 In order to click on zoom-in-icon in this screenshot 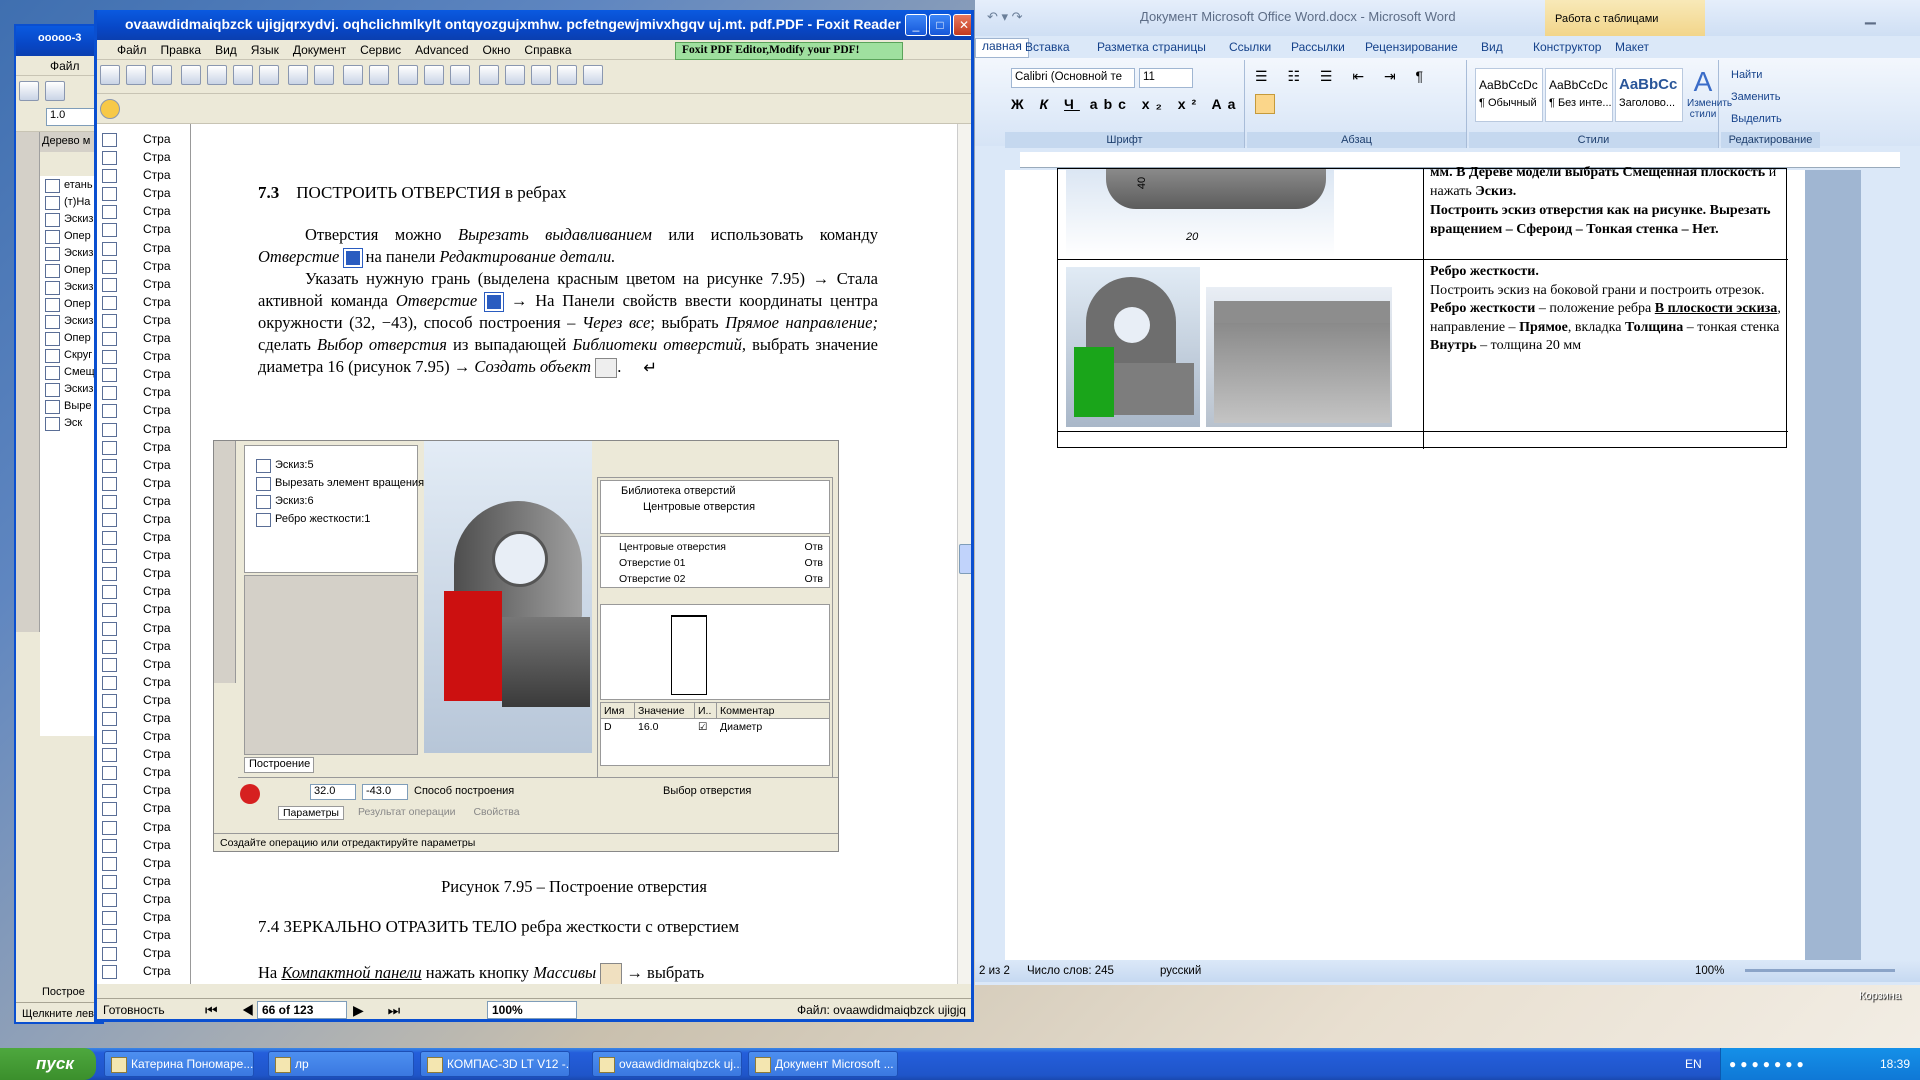, I will do `click(379, 75)`.